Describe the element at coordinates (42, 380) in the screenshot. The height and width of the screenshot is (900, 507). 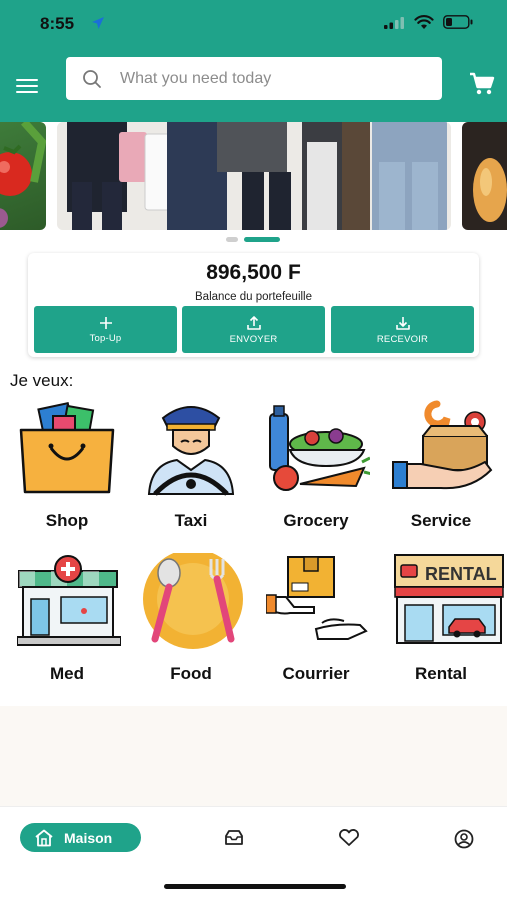
I see `section-title: Je veux:` at that location.